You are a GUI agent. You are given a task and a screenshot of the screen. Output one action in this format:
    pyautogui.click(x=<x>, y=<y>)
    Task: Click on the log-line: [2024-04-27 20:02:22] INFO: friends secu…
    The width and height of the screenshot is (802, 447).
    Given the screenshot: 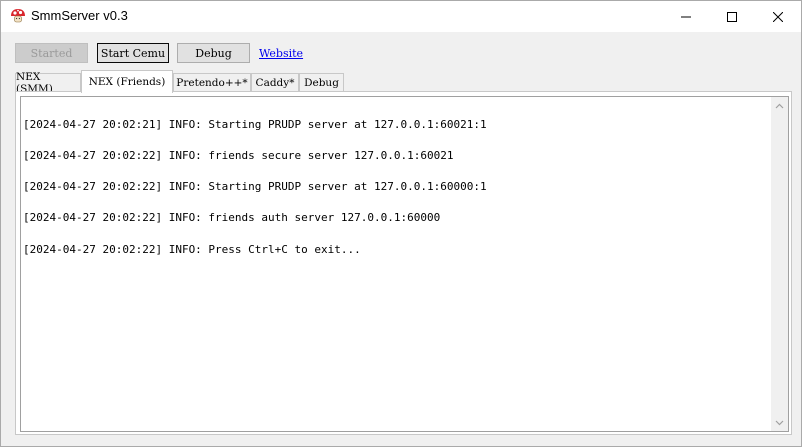 What is the action you would take?
    pyautogui.click(x=238, y=156)
    